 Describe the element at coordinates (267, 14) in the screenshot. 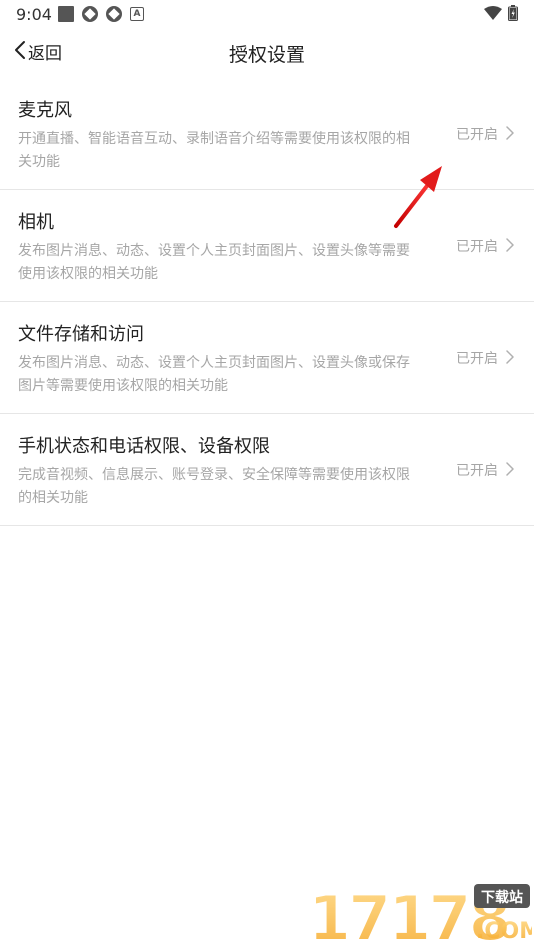

I see `status-bar: 9:04 A` at that location.